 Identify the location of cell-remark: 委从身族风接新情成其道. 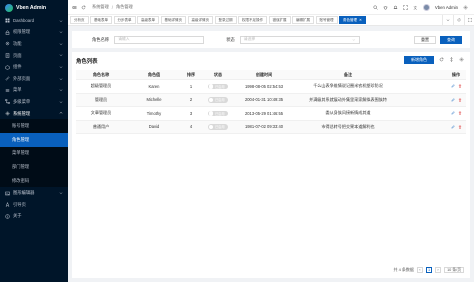
(348, 113).